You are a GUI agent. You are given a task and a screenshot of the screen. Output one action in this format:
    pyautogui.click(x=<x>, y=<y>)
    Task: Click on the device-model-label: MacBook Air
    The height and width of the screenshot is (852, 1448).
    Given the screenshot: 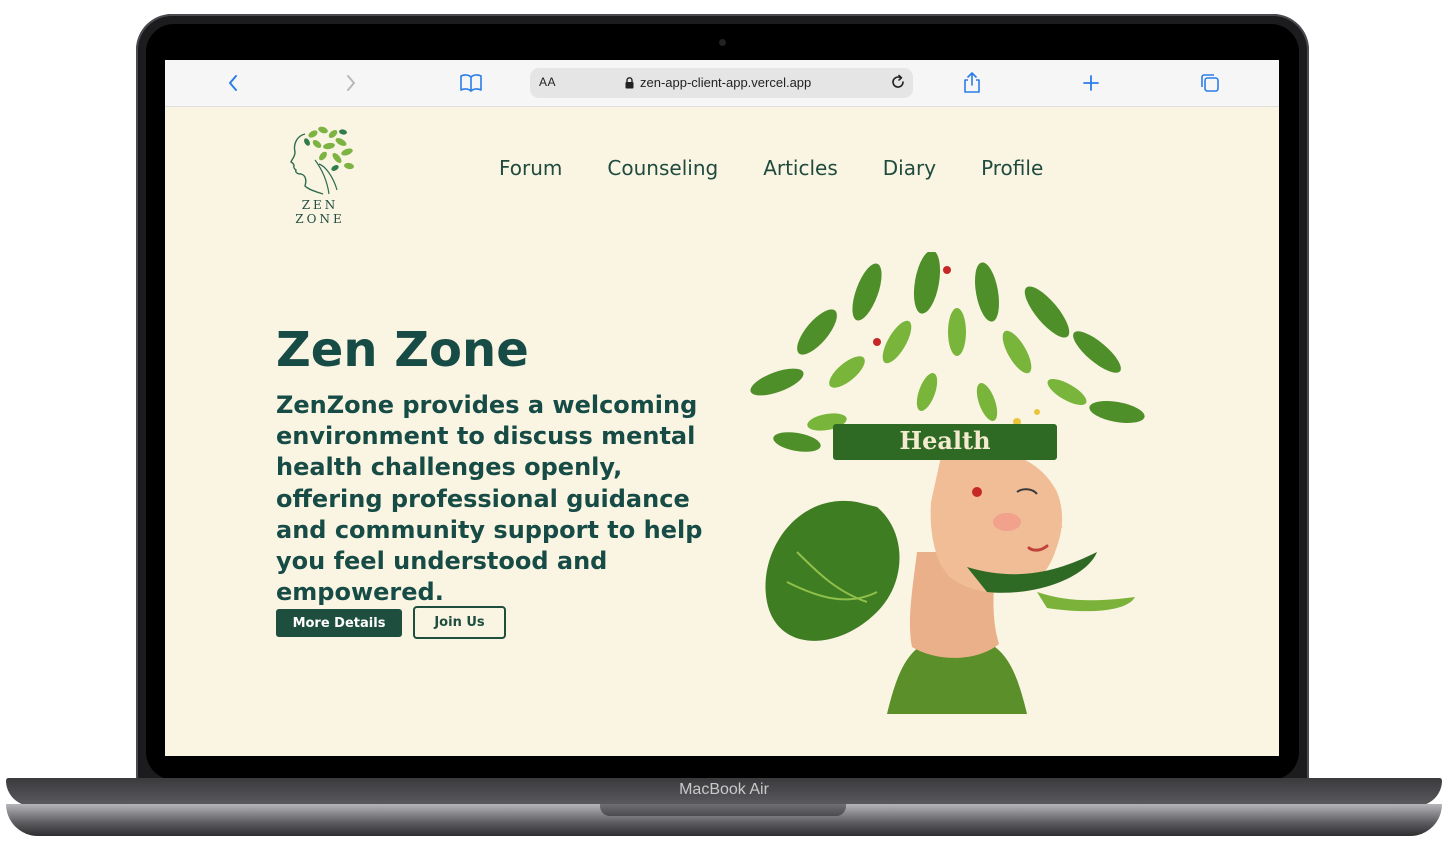 What is the action you would take?
    pyautogui.click(x=724, y=789)
    